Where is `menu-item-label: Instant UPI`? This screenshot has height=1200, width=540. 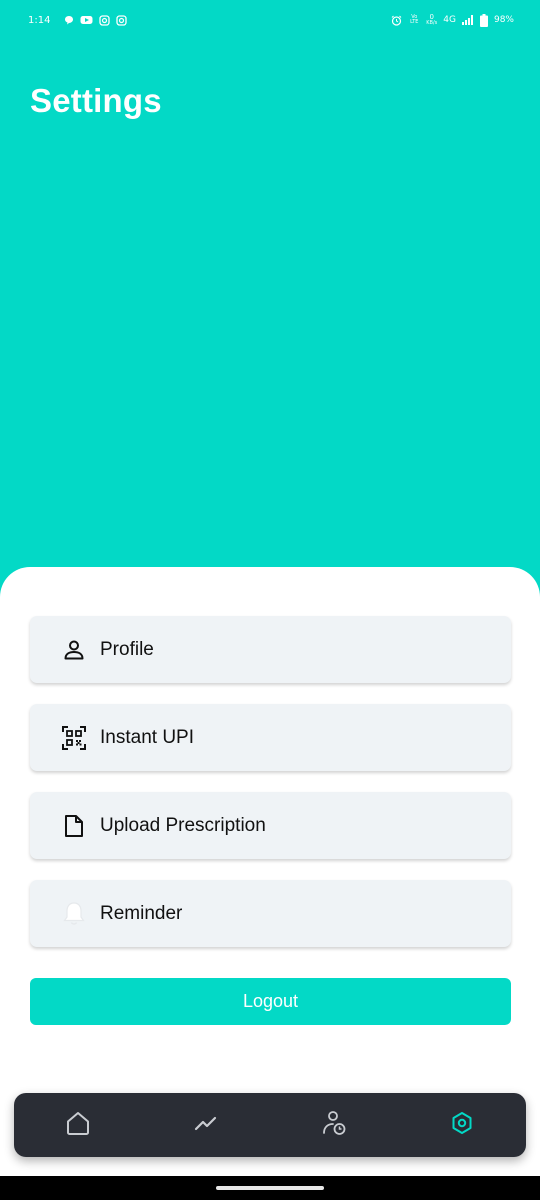 menu-item-label: Instant UPI is located at coordinates (147, 737).